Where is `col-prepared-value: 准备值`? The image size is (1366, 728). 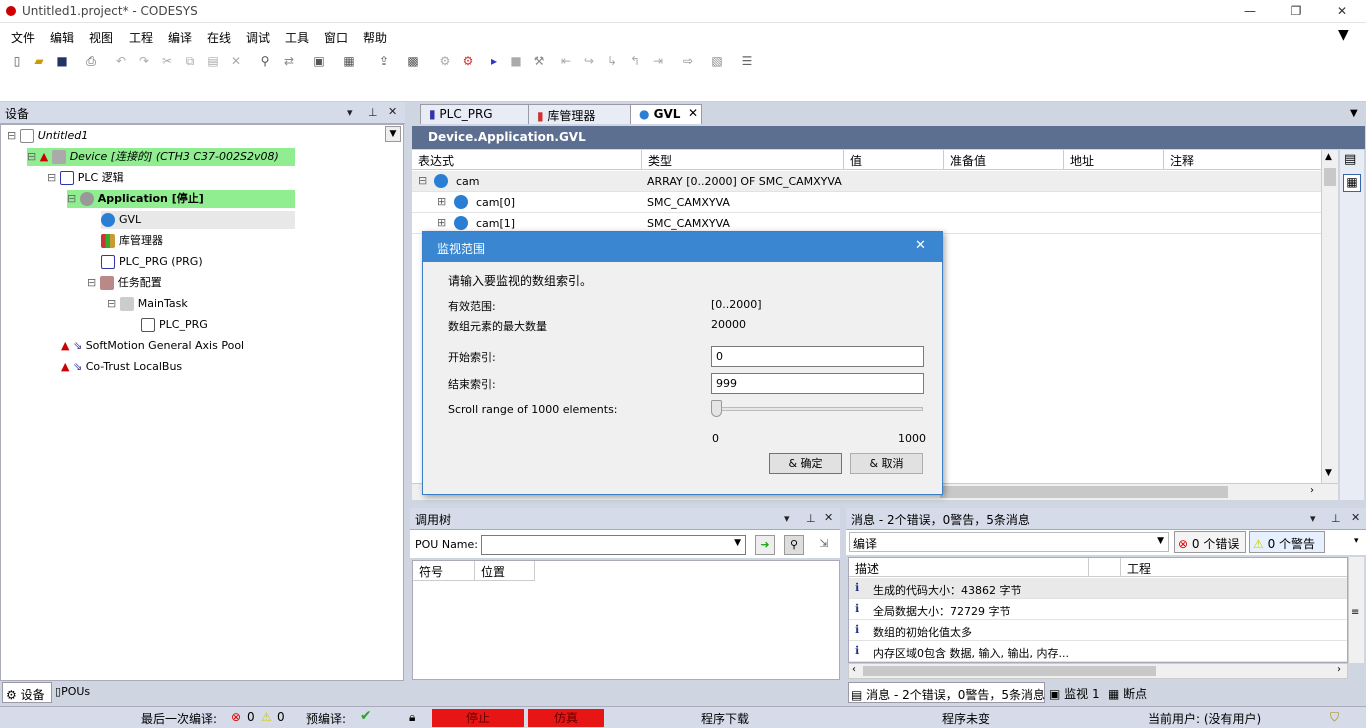
col-prepared-value: 准备值 is located at coordinates (1004, 160).